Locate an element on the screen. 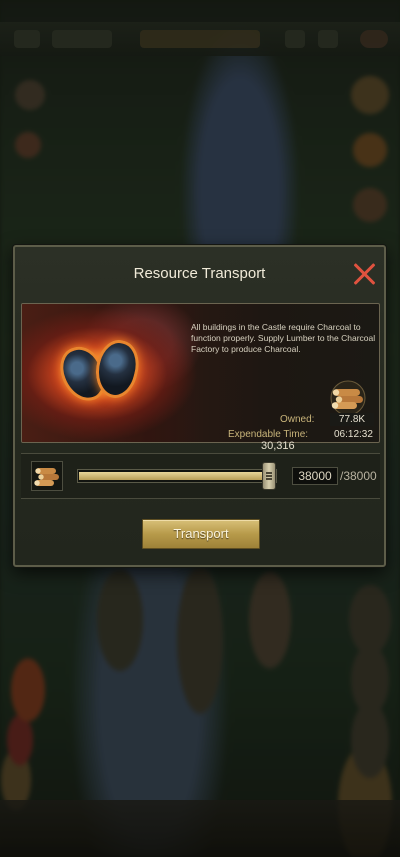 This screenshot has height=857, width=400. quantity-slider-fill is located at coordinates (173, 476).